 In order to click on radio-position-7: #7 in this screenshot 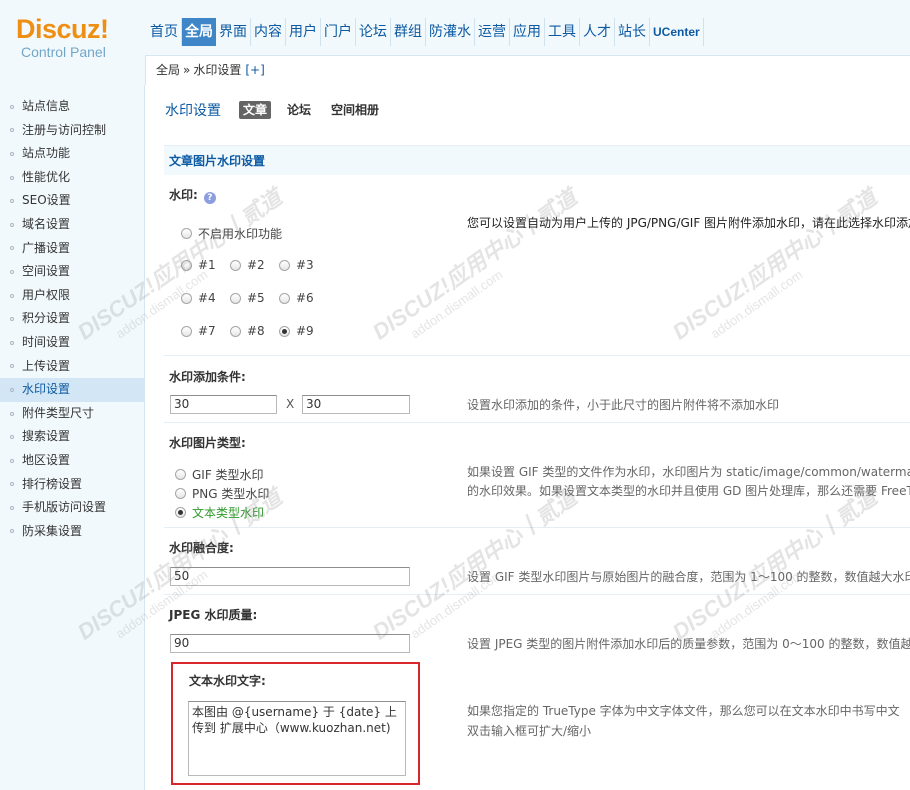, I will do `click(198, 331)`.